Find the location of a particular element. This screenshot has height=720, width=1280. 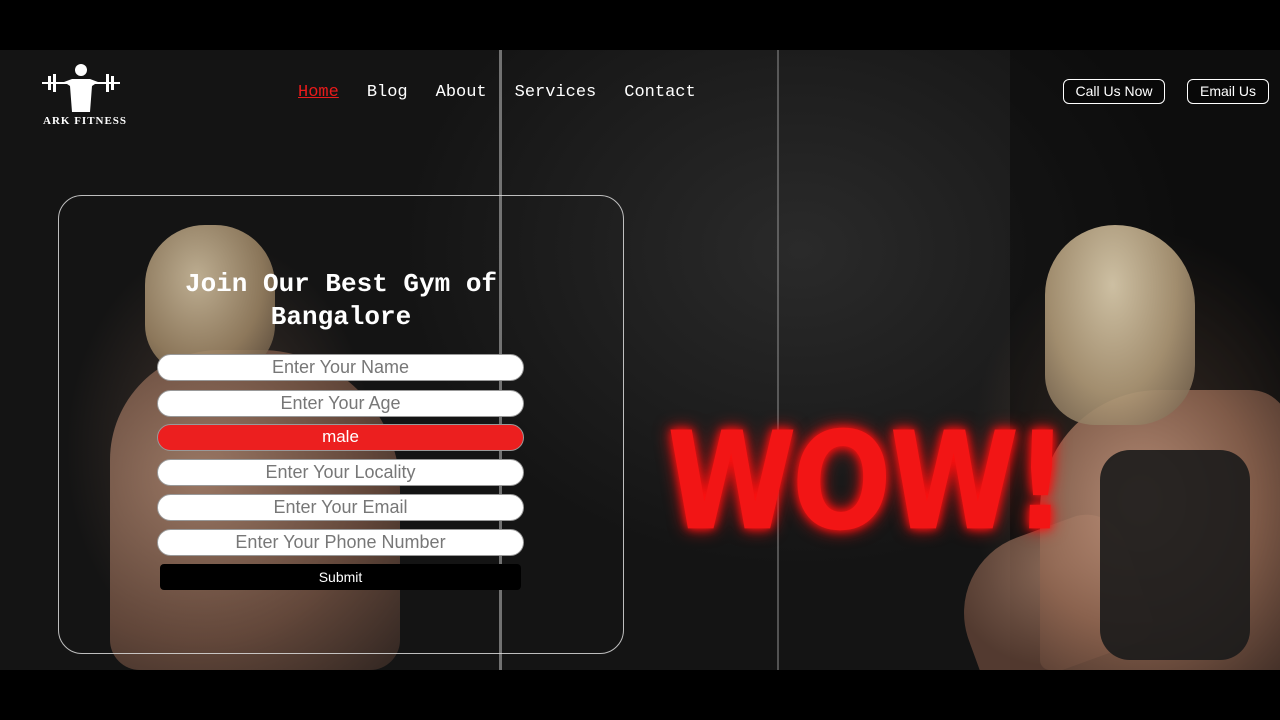

age-input is located at coordinates (340, 403).